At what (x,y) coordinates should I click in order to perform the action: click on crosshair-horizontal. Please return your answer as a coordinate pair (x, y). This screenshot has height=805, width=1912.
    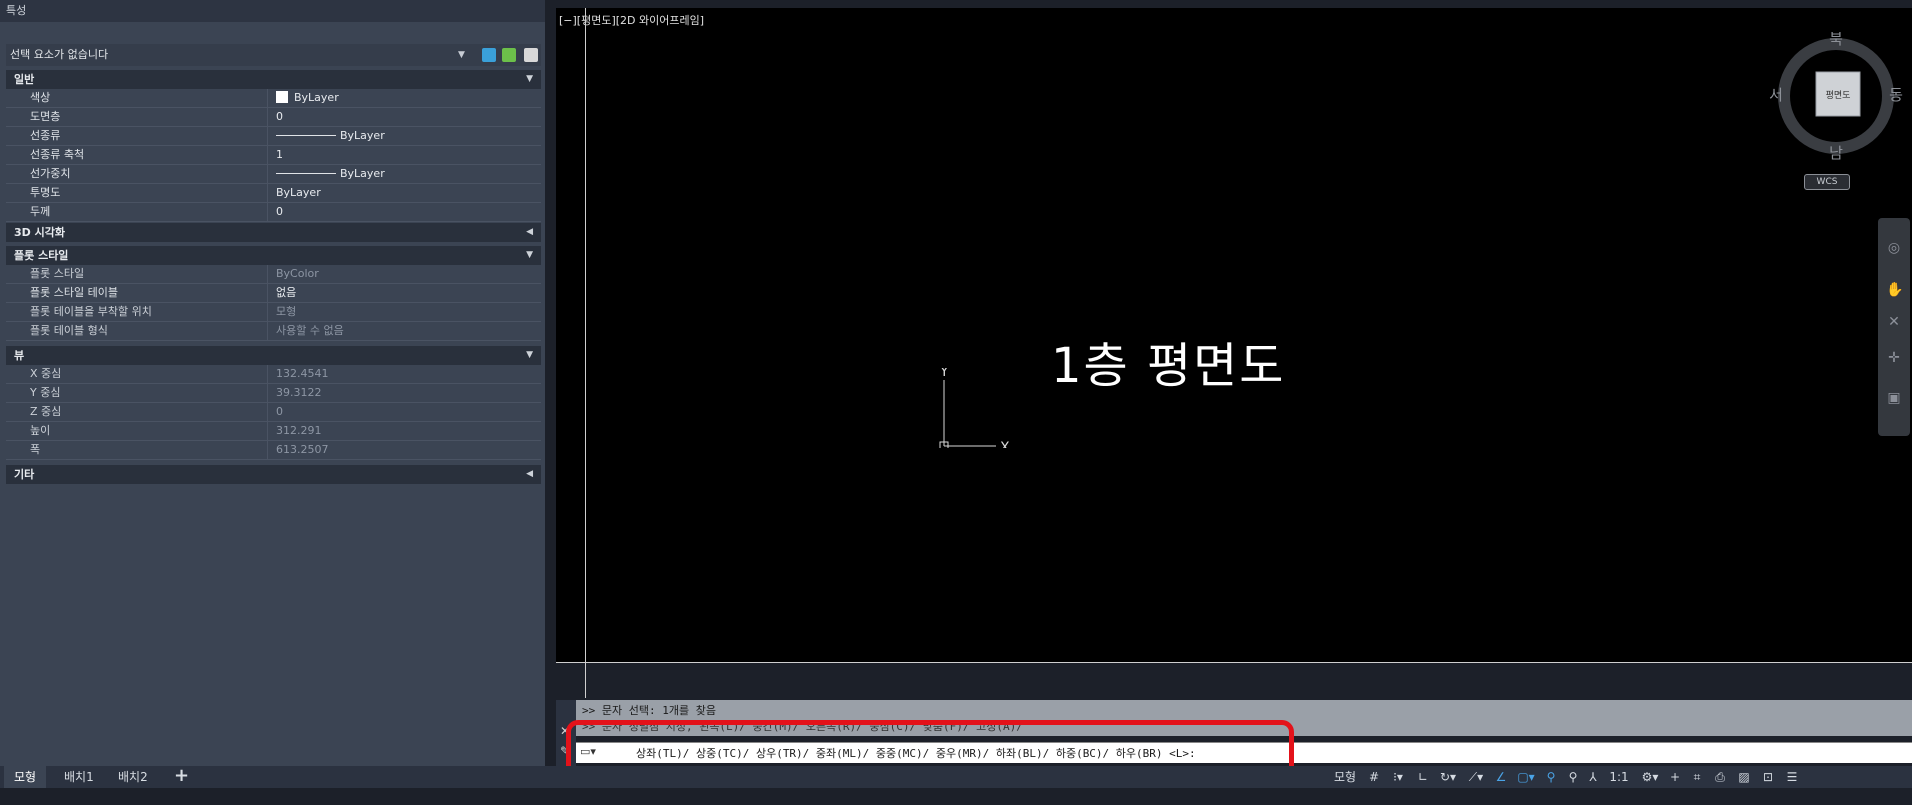
    Looking at the image, I should click on (1234, 662).